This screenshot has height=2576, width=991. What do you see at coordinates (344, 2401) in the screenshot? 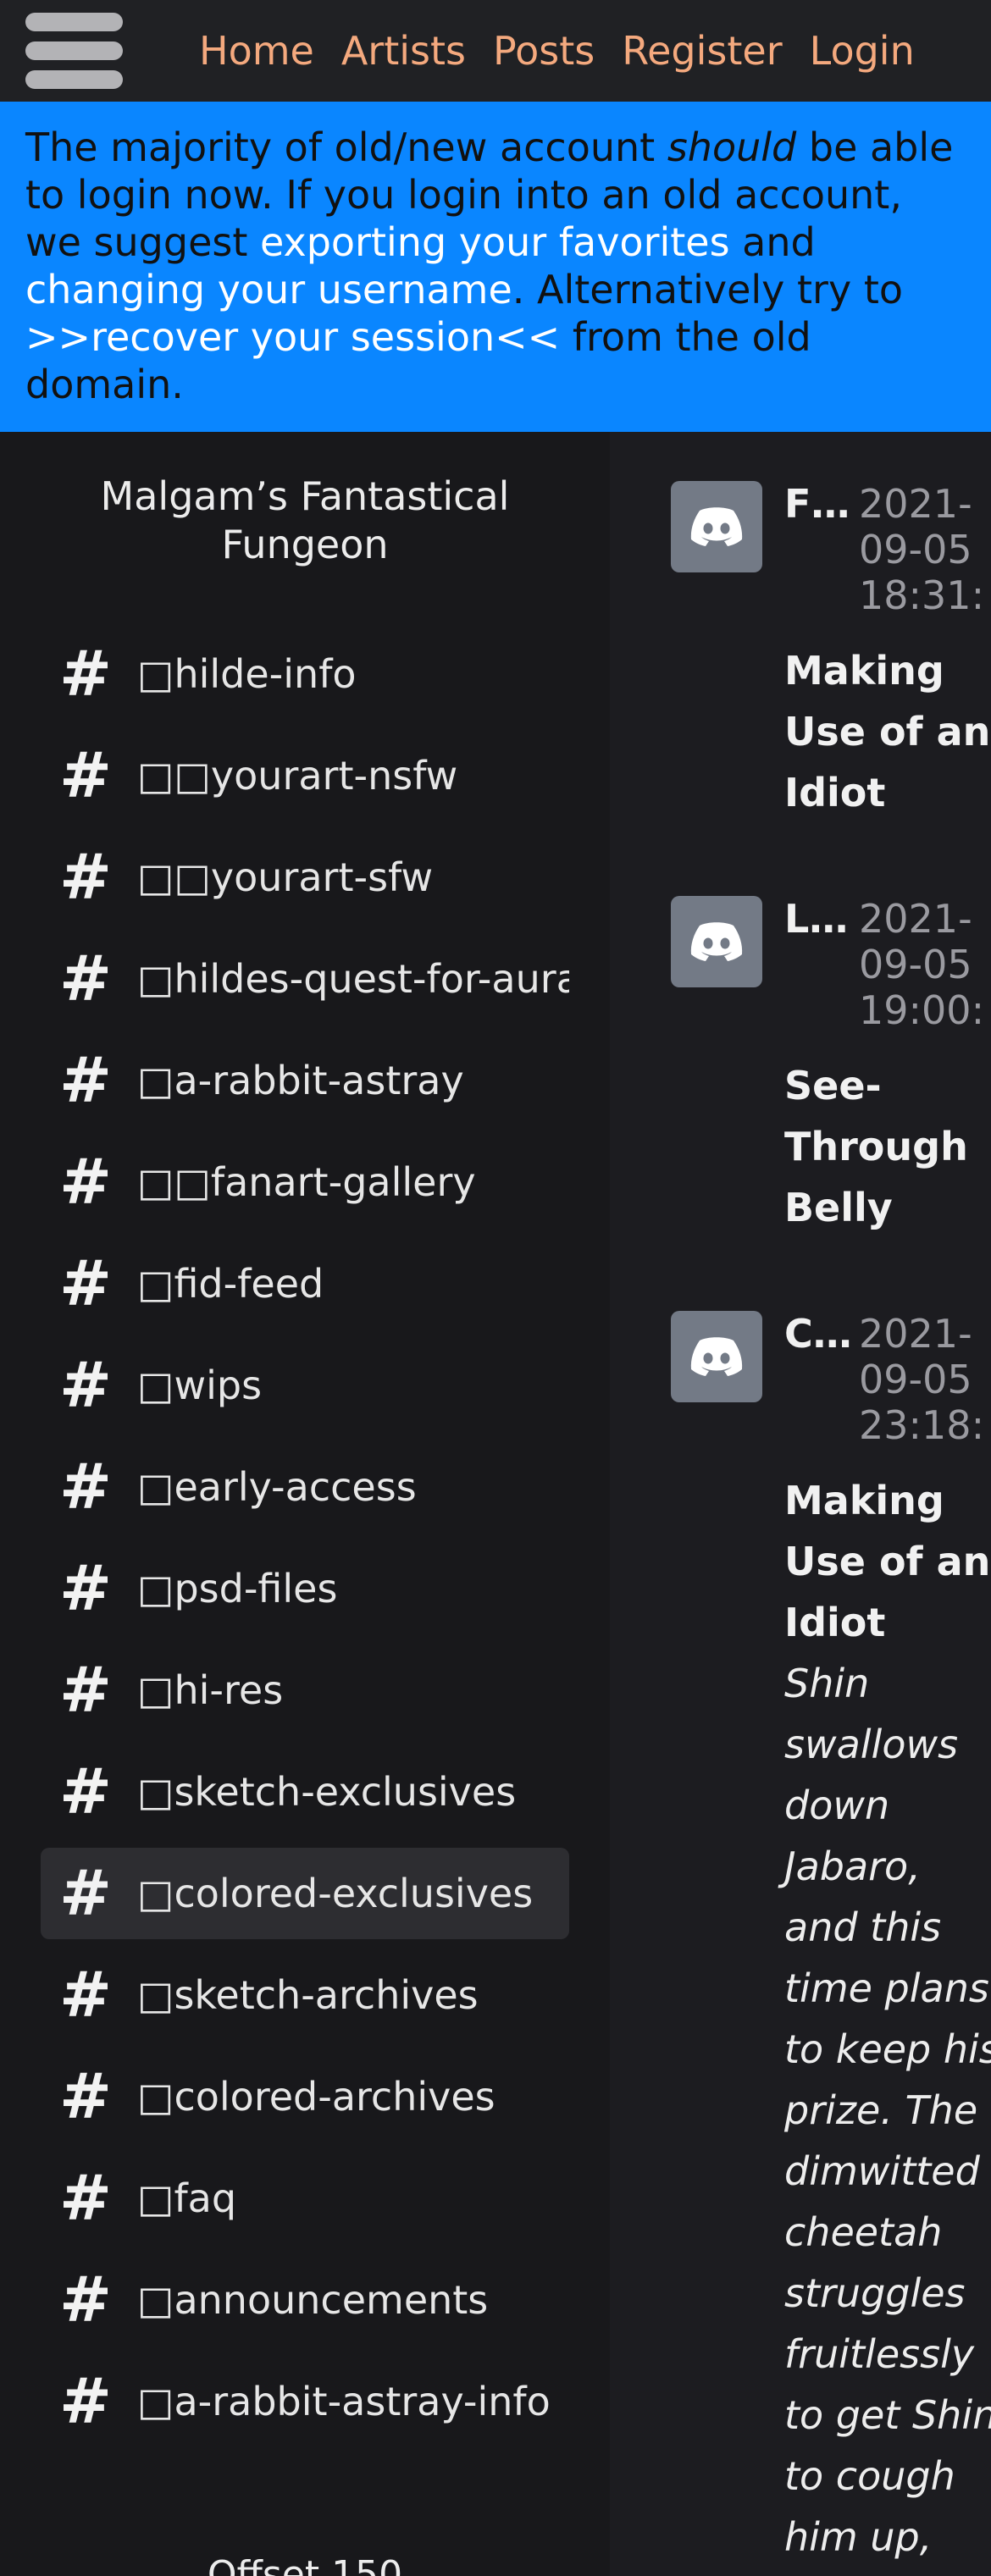
I see `channel-name: □a-rabbit-astray-info` at bounding box center [344, 2401].